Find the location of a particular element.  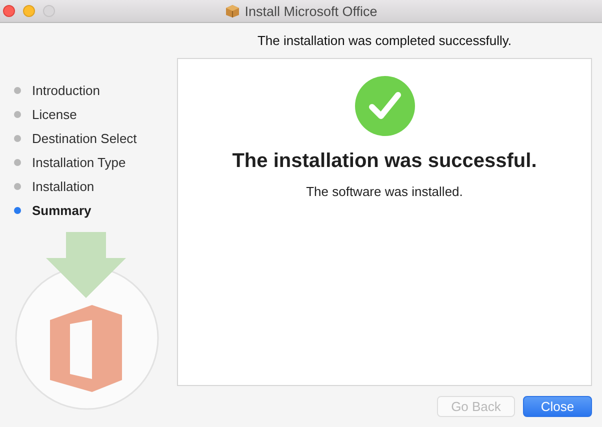

step-label: Summary is located at coordinates (62, 210).